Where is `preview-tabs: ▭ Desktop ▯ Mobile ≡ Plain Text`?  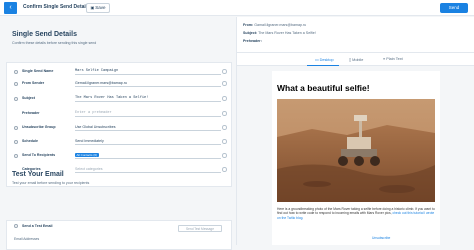 preview-tabs: ▭ Desktop ▯ Mobile ≡ Plain Text is located at coordinates (355, 59).